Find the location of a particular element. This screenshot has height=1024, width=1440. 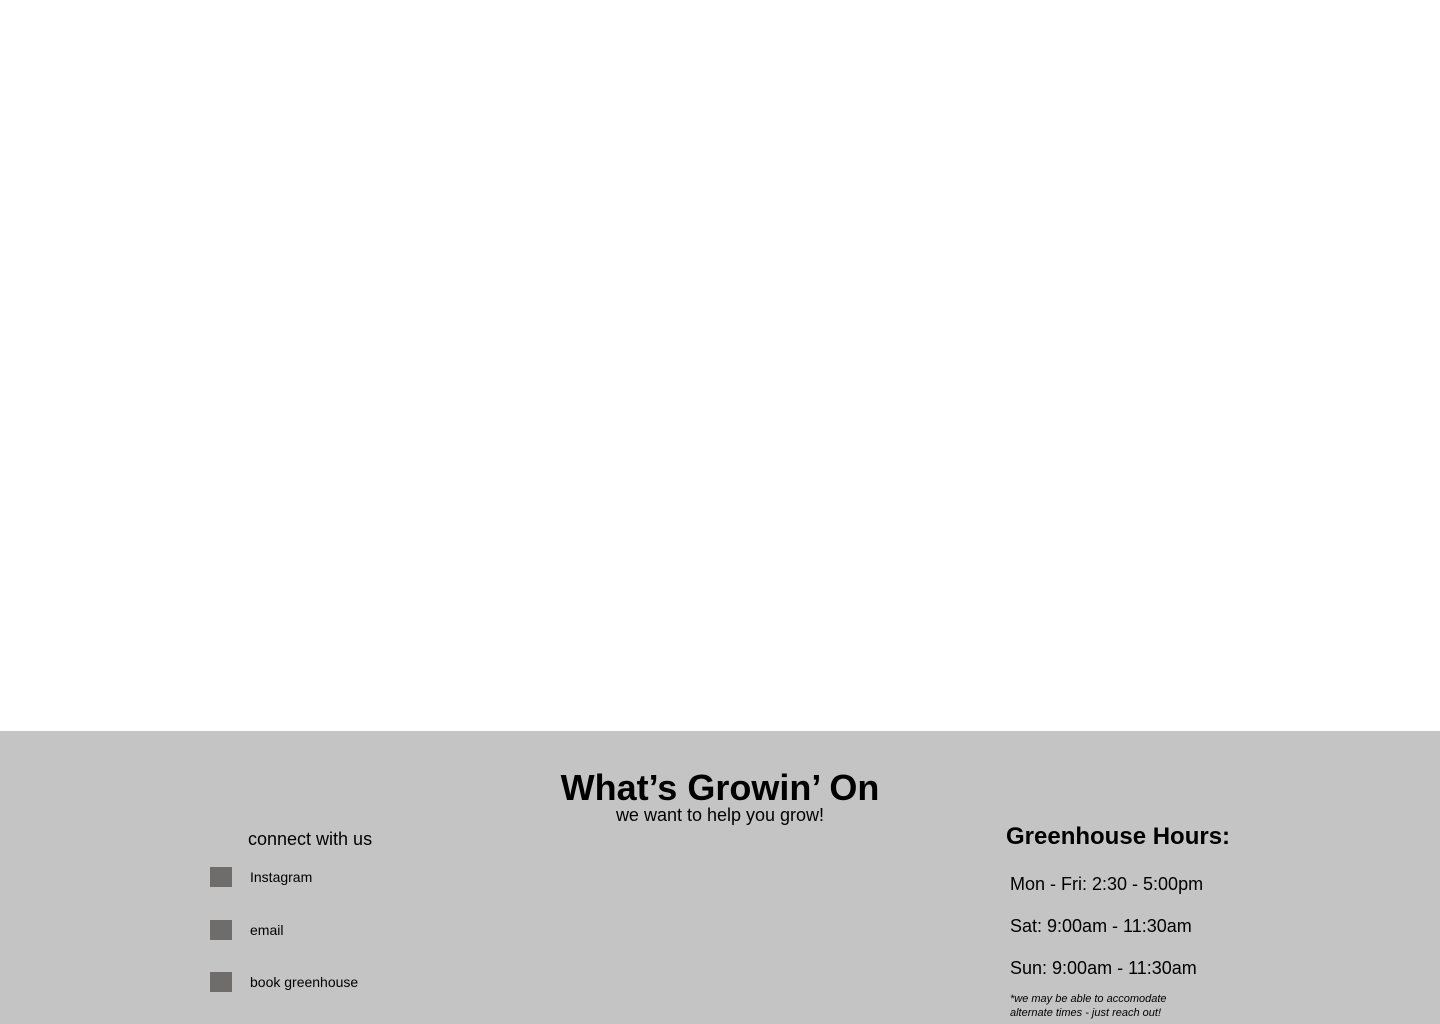

book-greenhouse-label: book greenhouse is located at coordinates (304, 982).